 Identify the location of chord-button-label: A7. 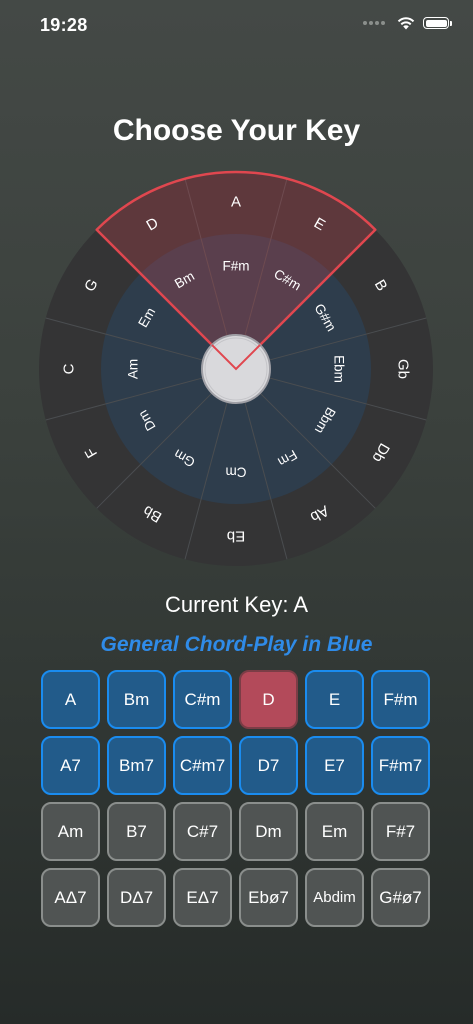
(70, 765).